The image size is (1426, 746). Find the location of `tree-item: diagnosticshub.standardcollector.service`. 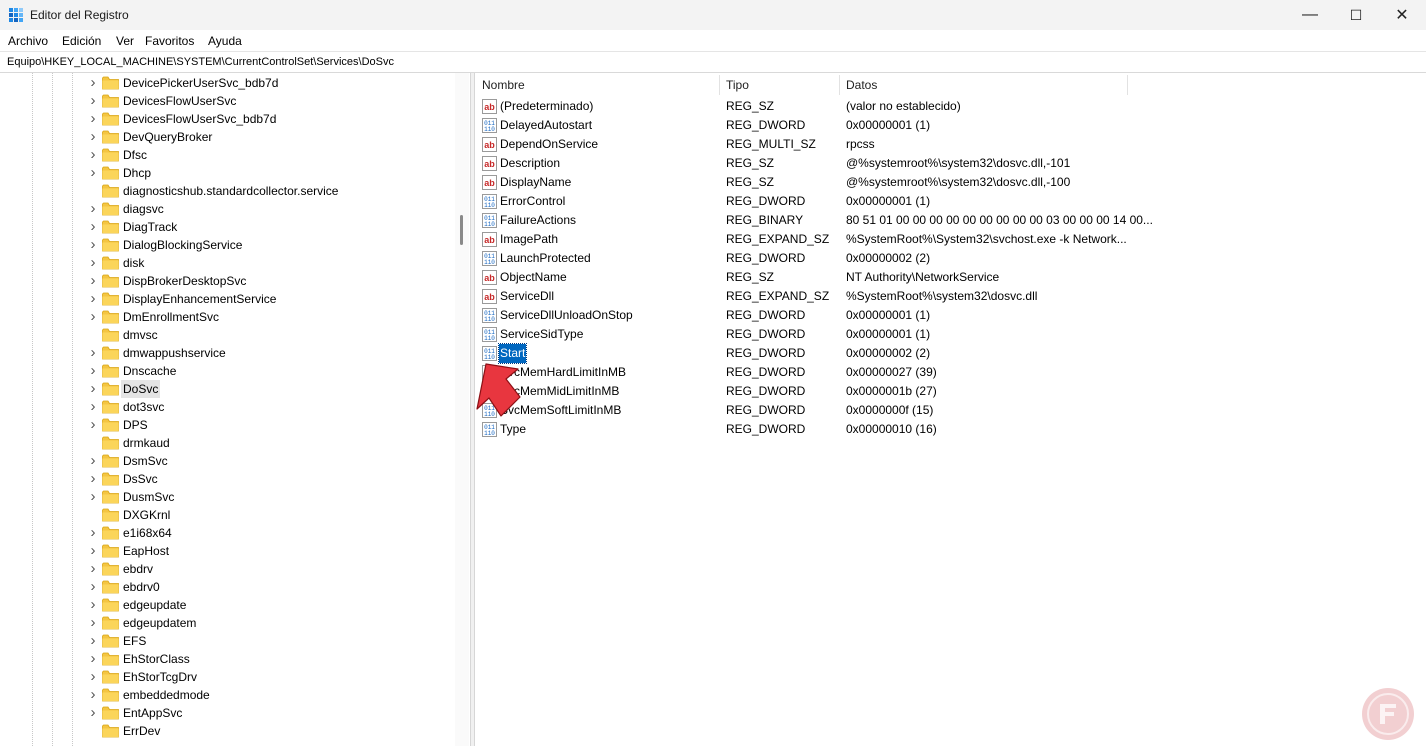

tree-item: diagnosticshub.standardcollector.service is located at coordinates (227, 191).